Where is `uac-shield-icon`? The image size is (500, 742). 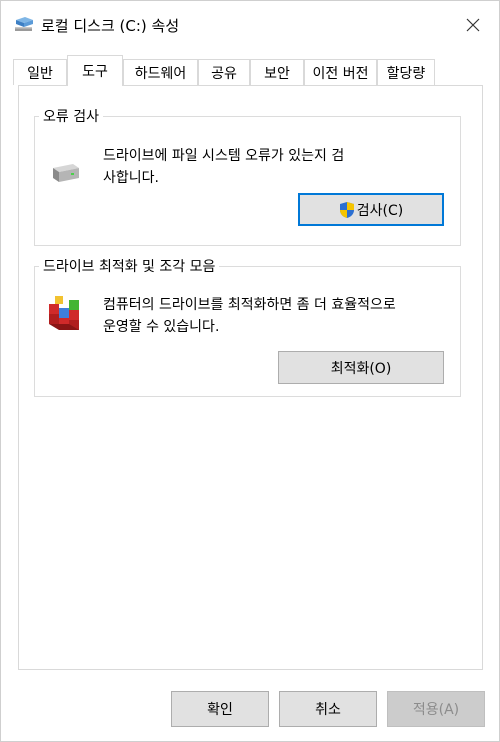 uac-shield-icon is located at coordinates (347, 210).